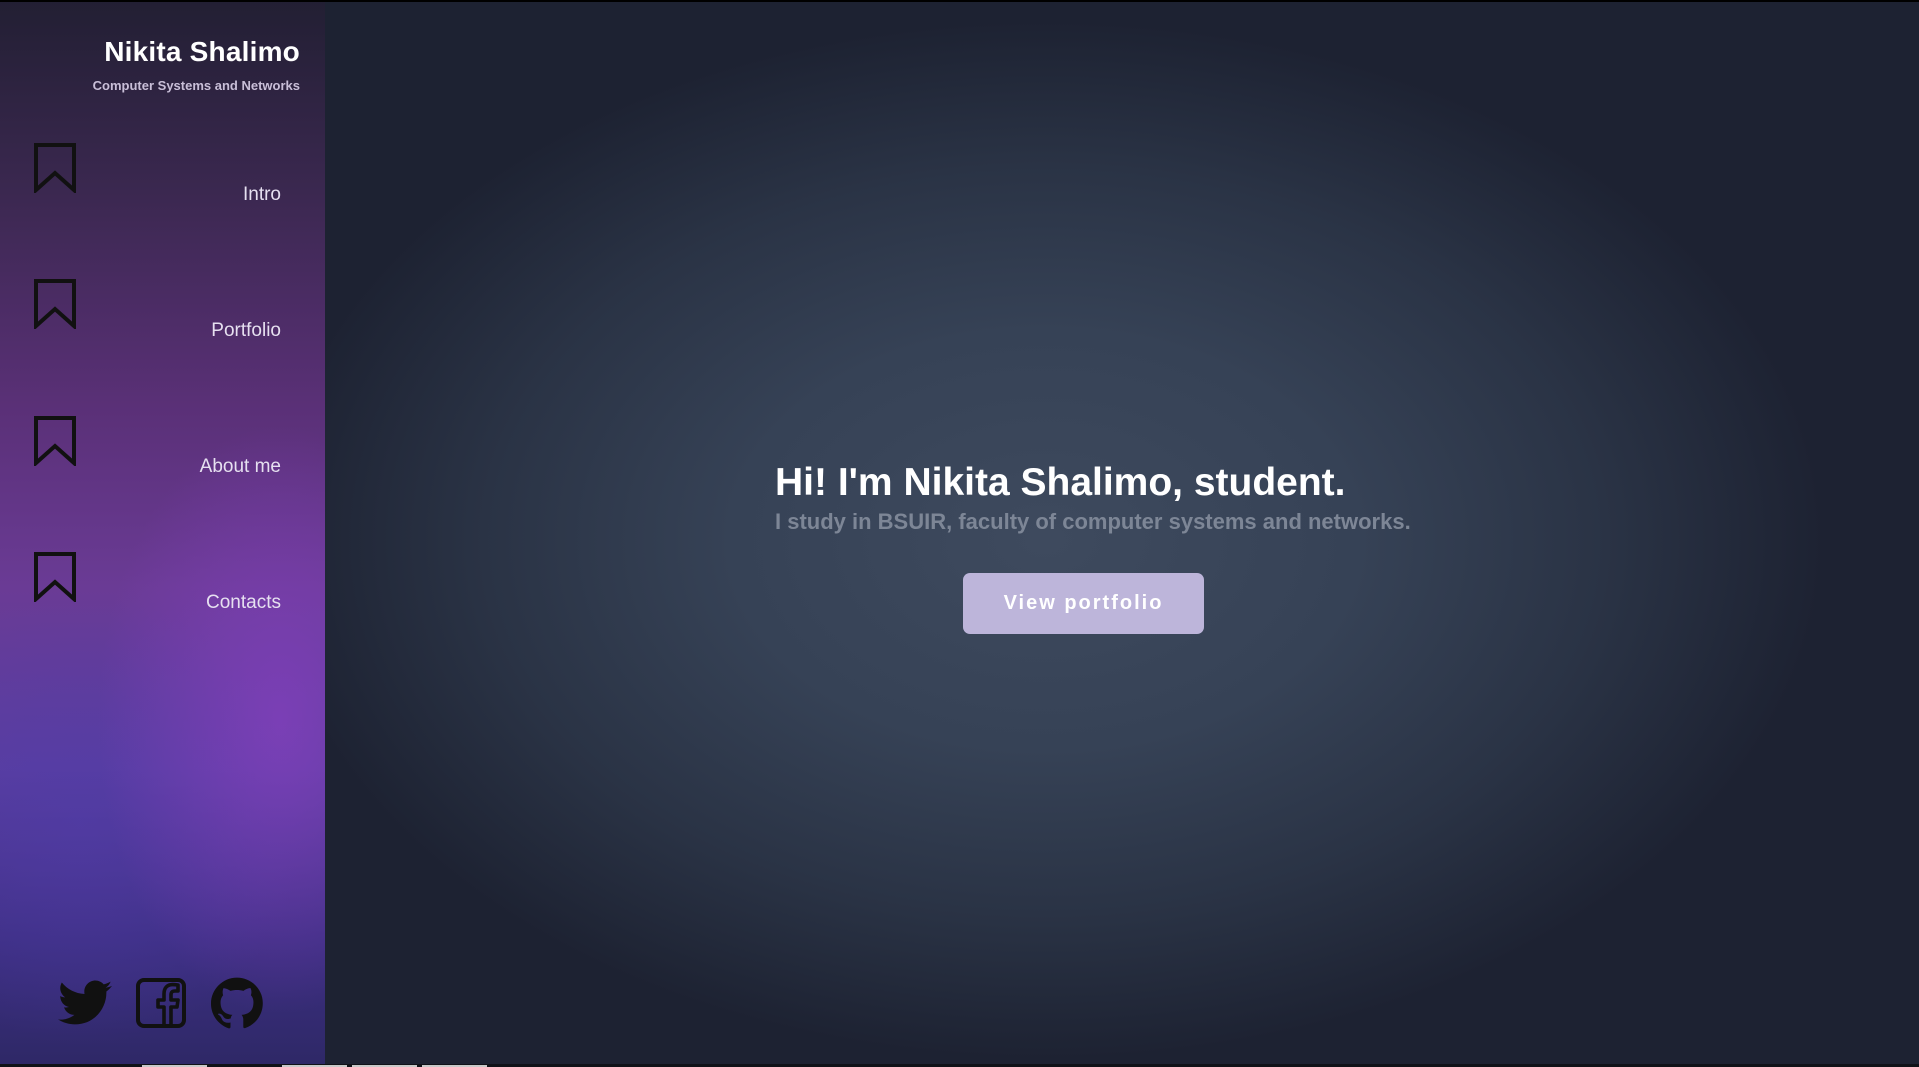  I want to click on facebook-icon, so click(161, 1003).